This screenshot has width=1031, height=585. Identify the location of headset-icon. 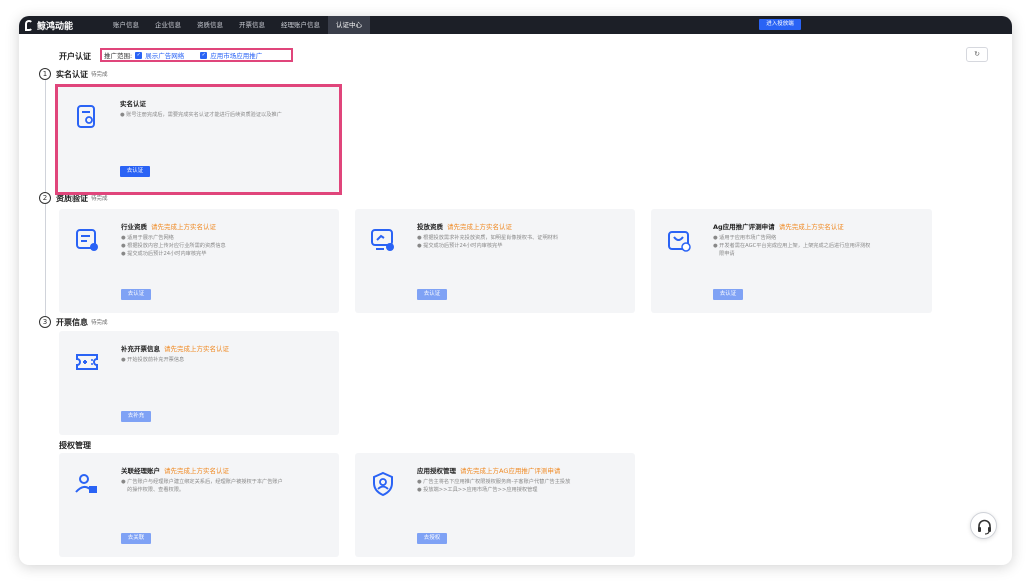
(984, 527).